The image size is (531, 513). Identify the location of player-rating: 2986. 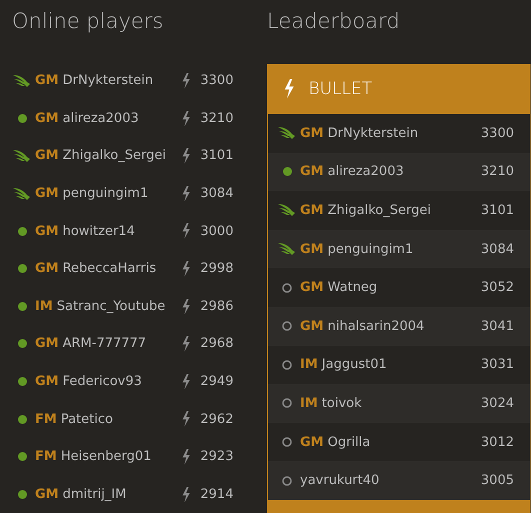
(217, 306).